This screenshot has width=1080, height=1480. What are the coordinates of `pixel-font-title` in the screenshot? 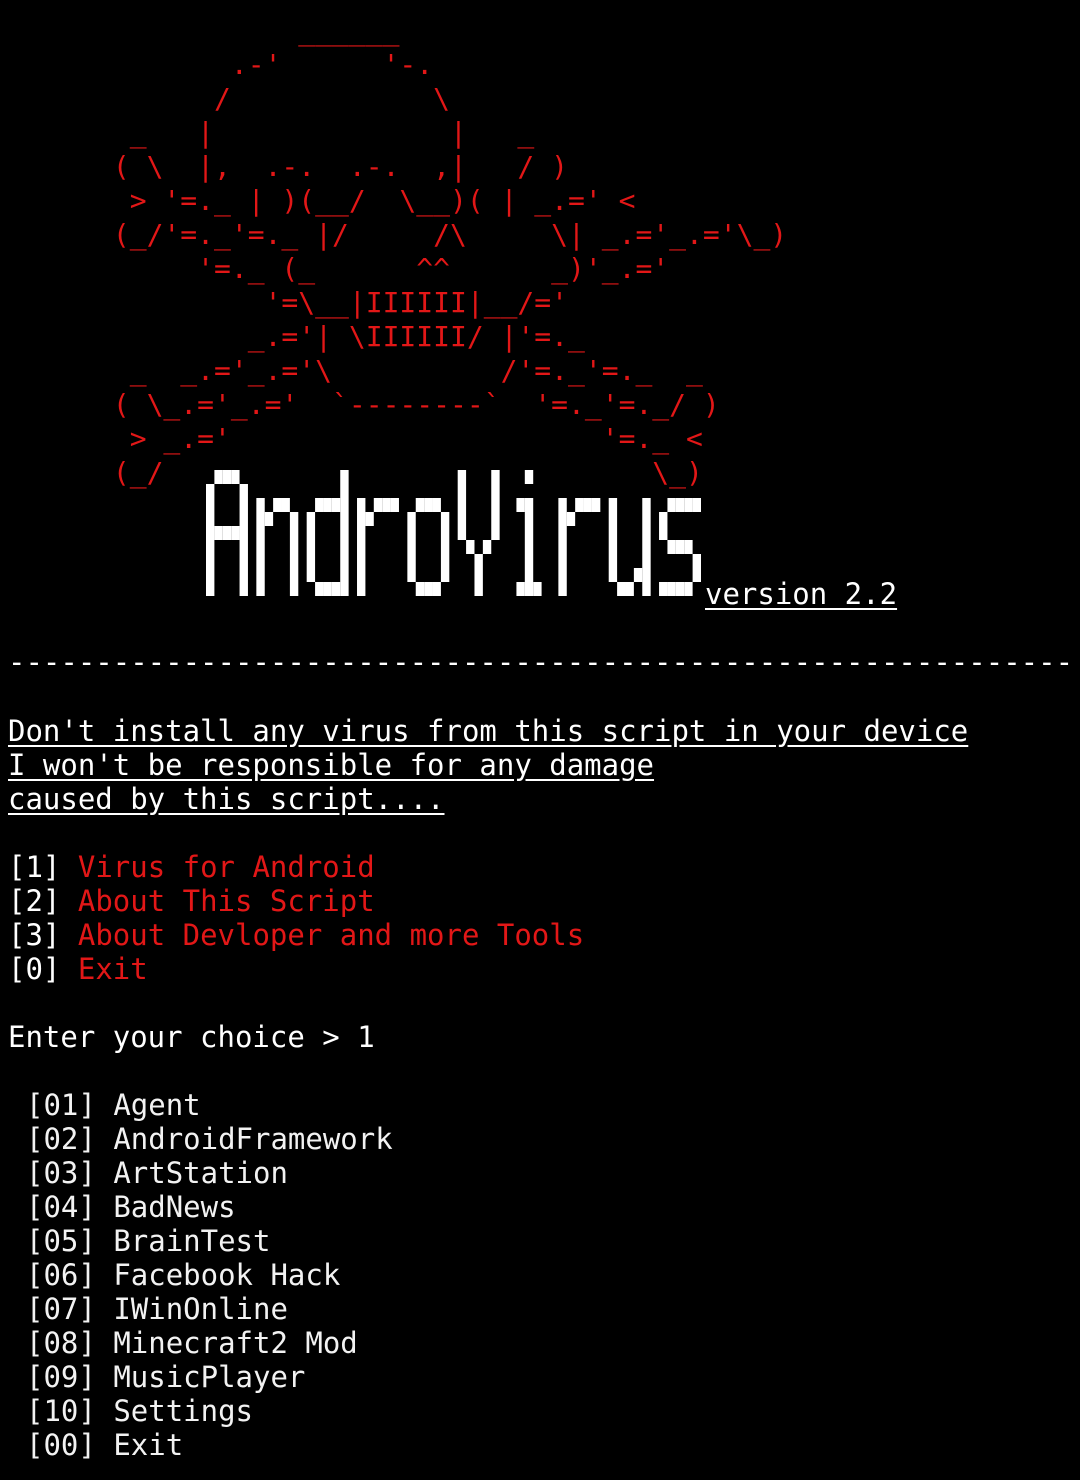 It's located at (453, 533).